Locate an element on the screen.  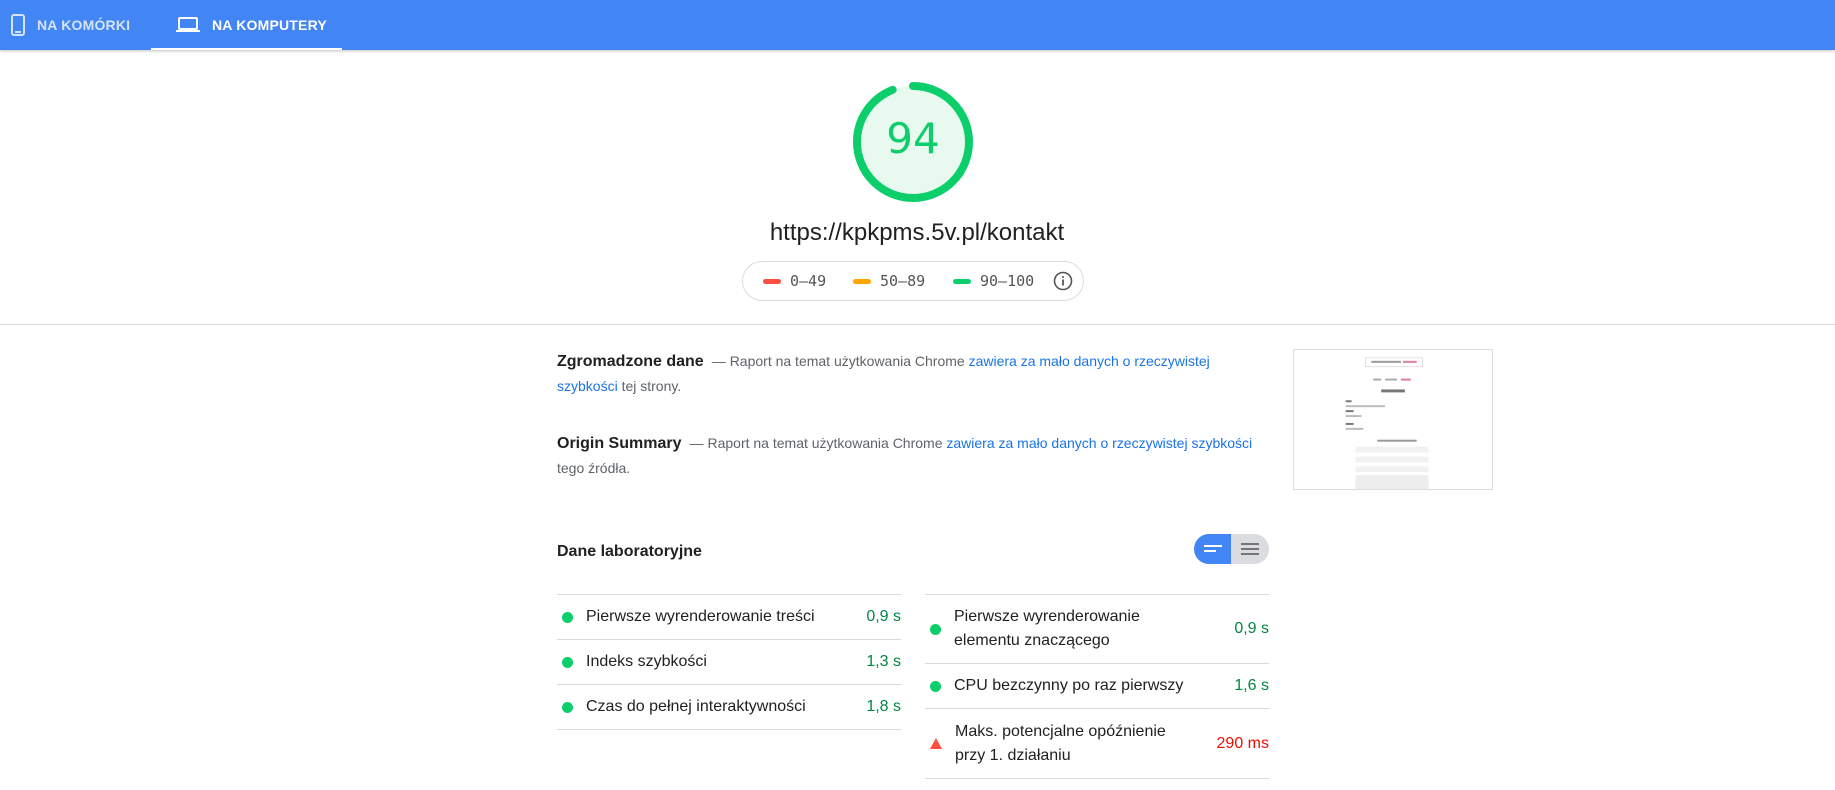
metric-value: 1,3 s is located at coordinates (883, 661).